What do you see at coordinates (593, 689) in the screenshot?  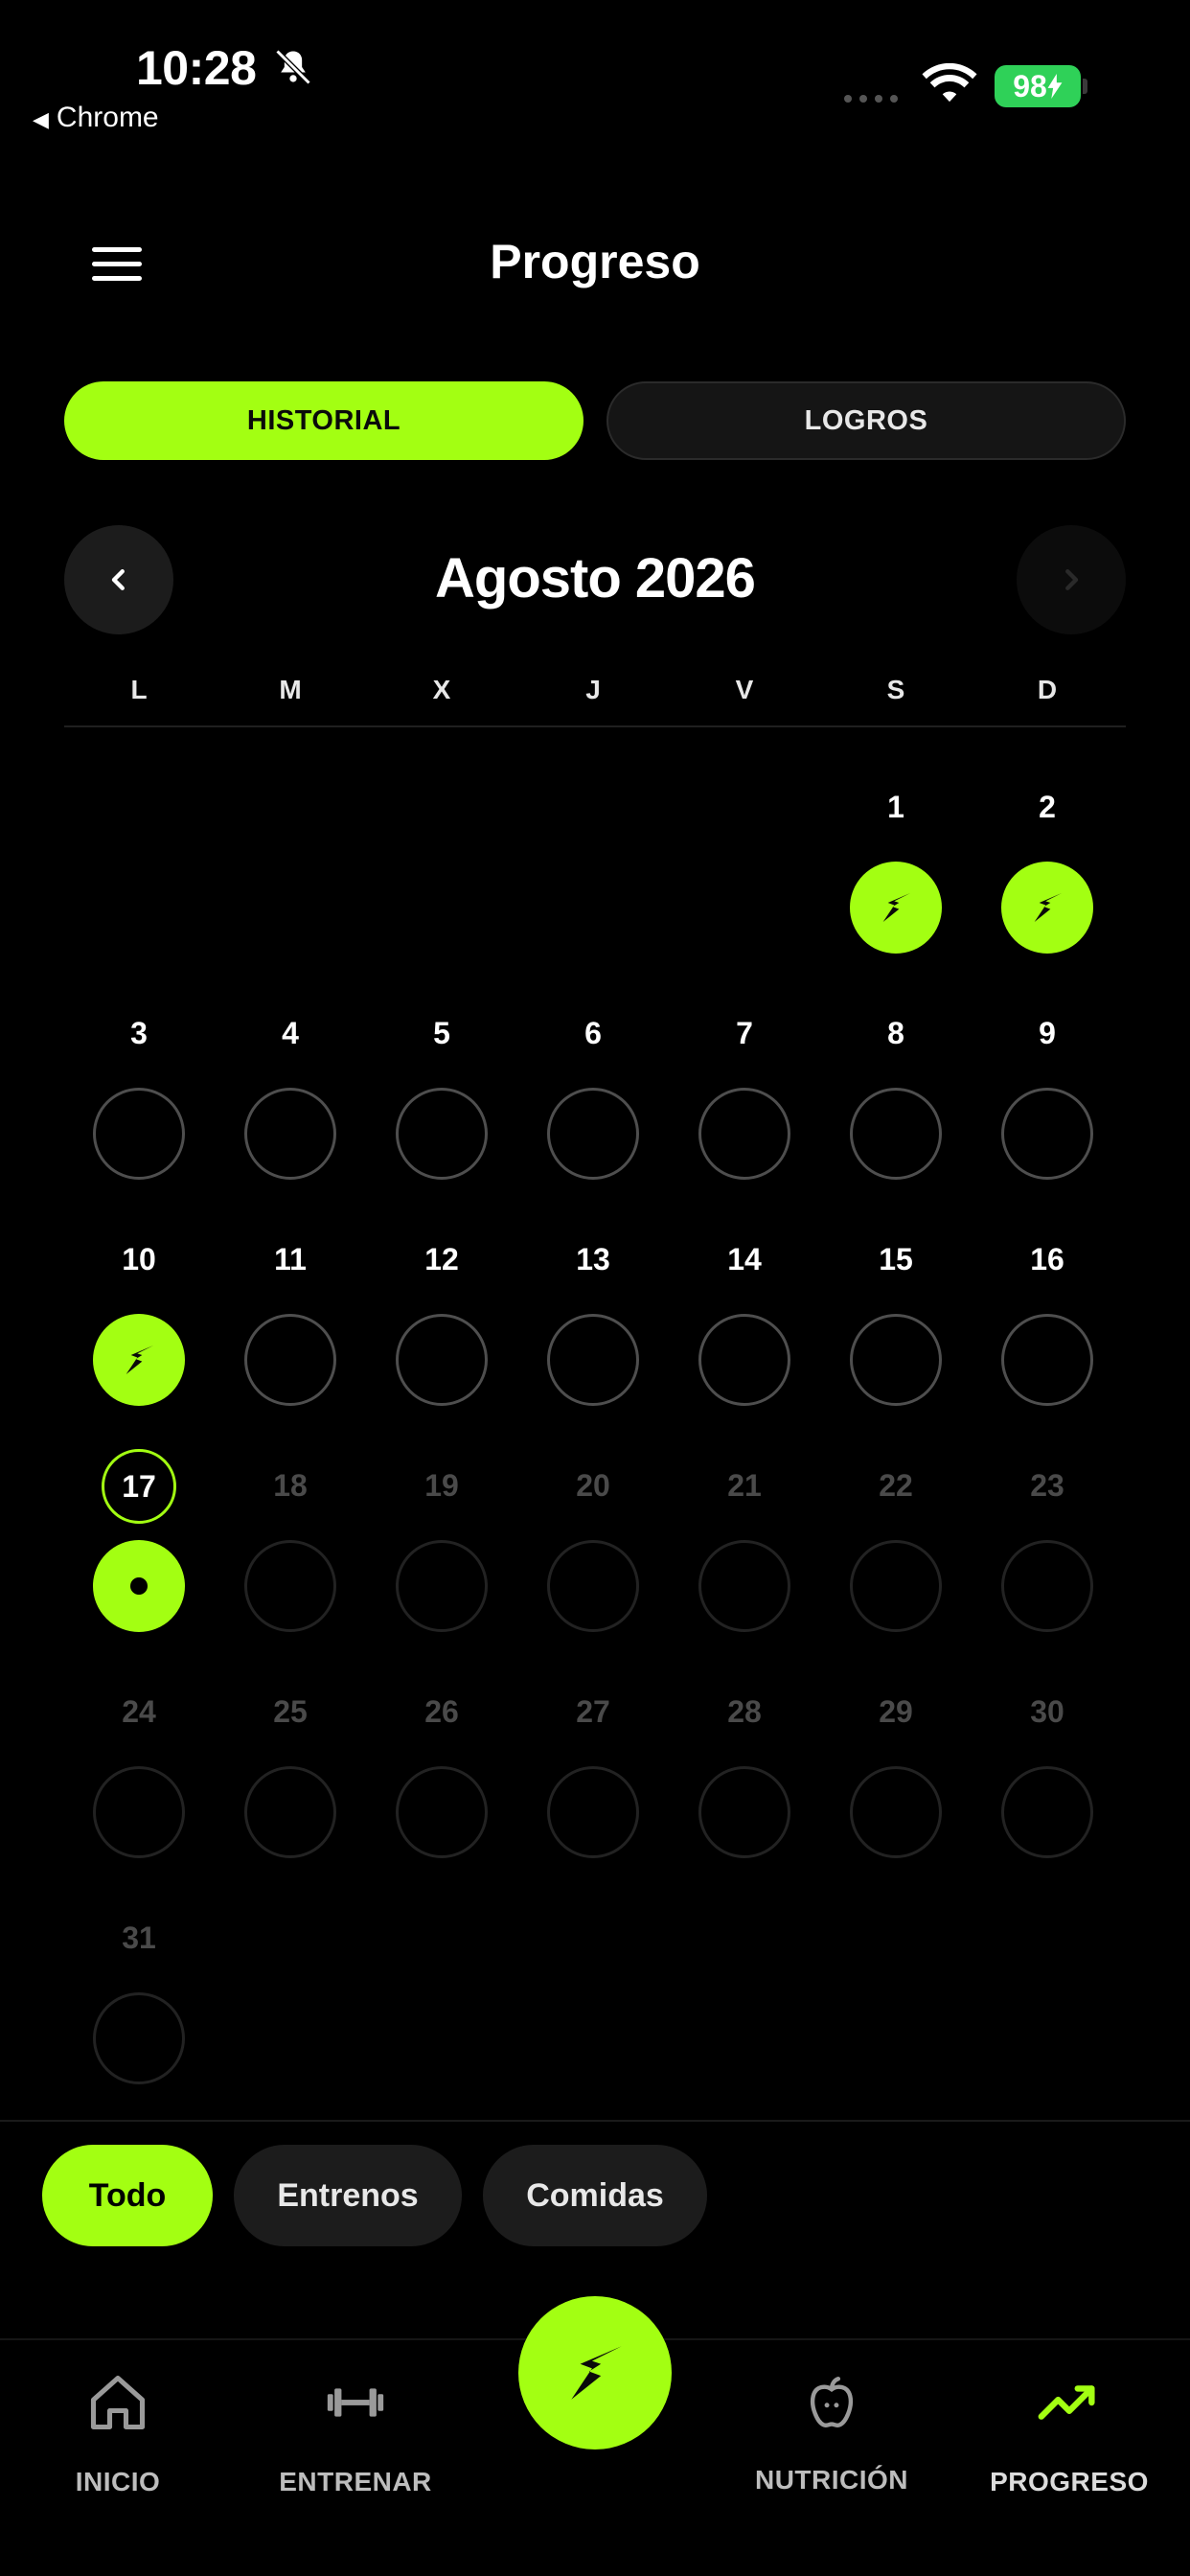 I see `weekday-label: J` at bounding box center [593, 689].